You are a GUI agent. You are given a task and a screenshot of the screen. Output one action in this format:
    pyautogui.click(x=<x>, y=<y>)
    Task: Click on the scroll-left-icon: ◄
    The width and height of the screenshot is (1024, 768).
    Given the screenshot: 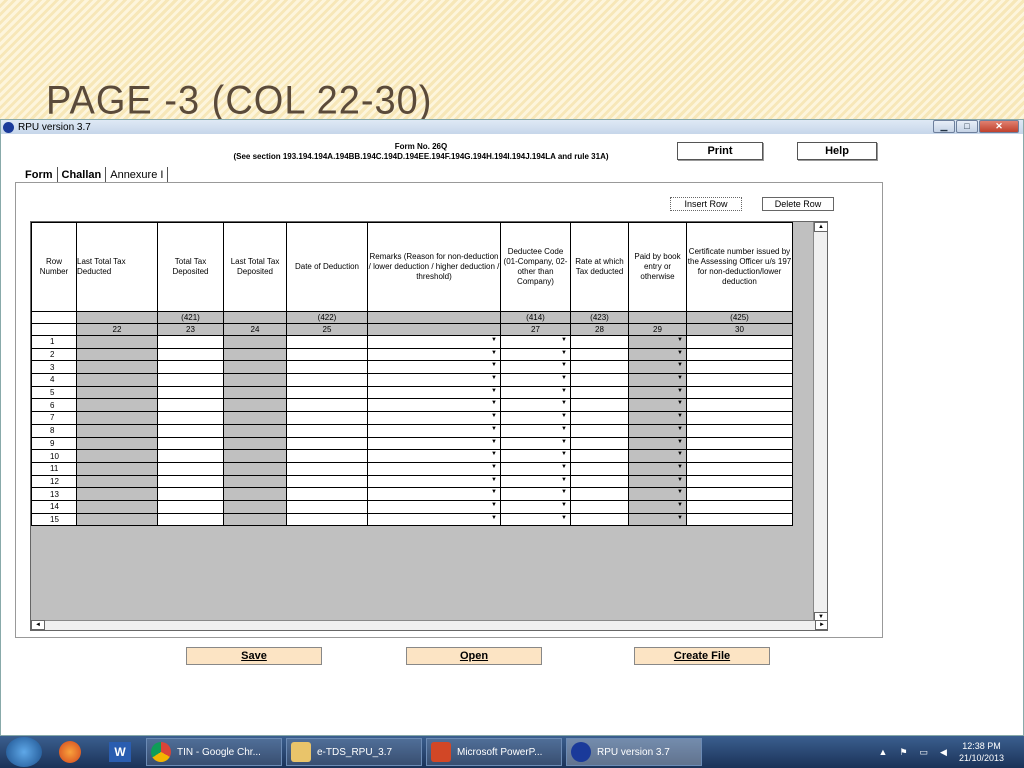 What is the action you would take?
    pyautogui.click(x=38, y=625)
    